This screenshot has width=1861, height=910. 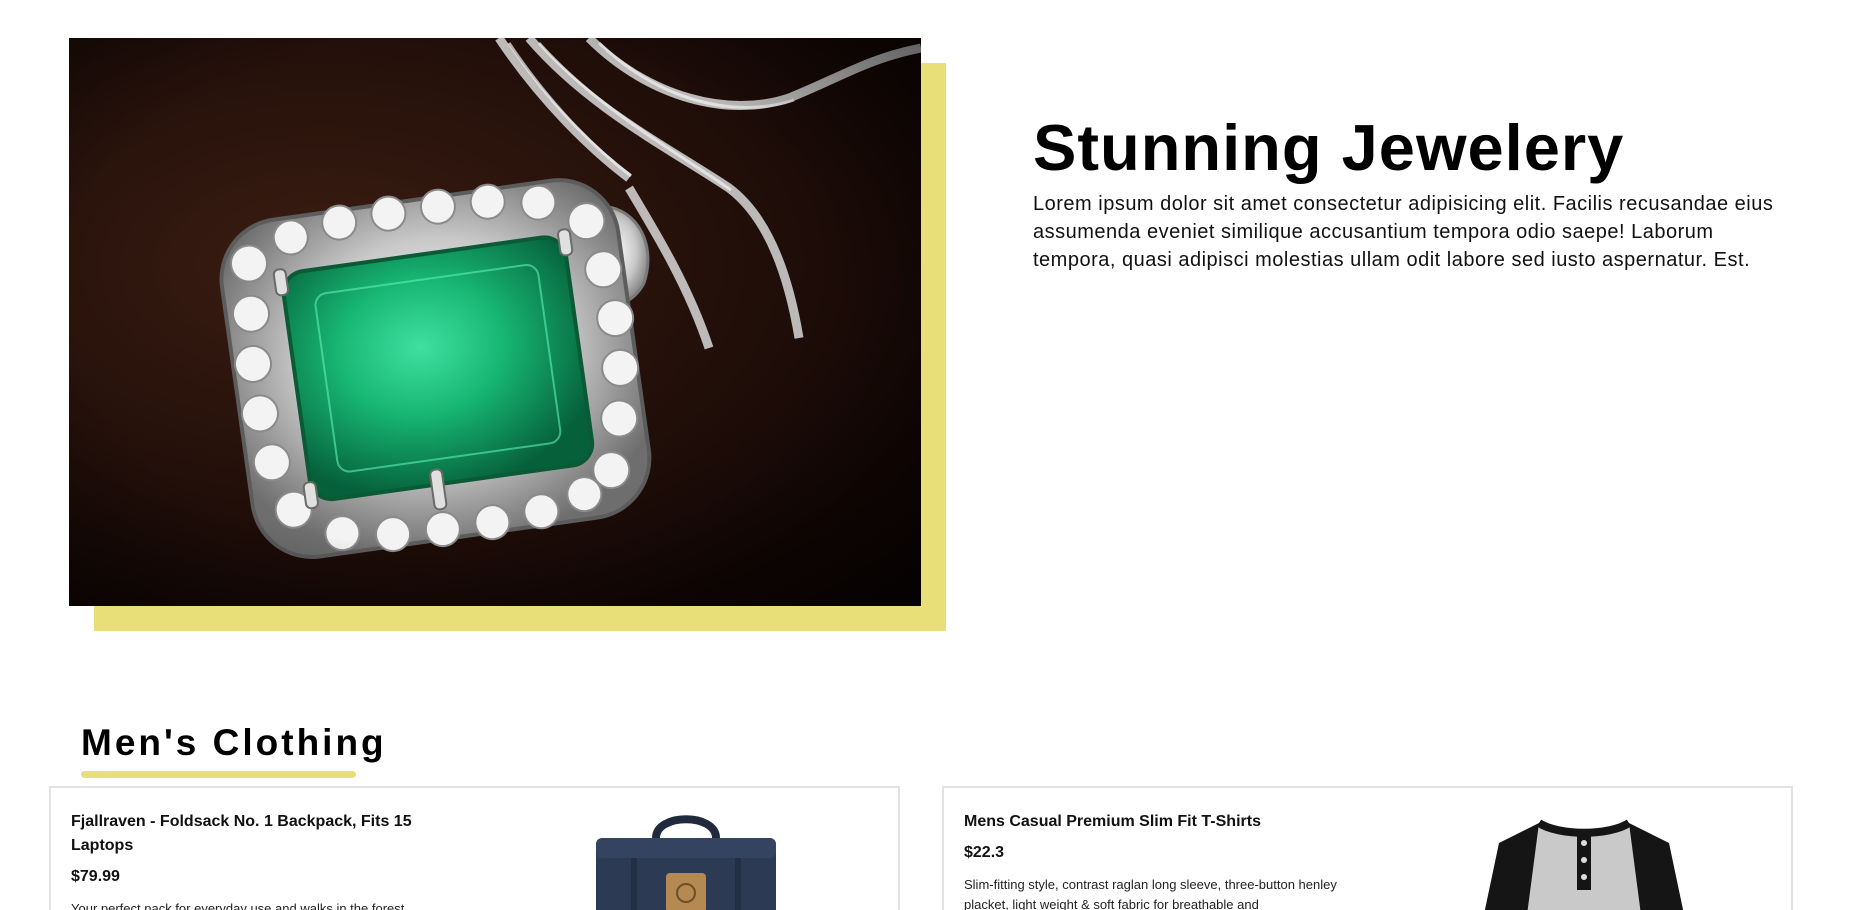 I want to click on product-price: $79.99, so click(x=95, y=876).